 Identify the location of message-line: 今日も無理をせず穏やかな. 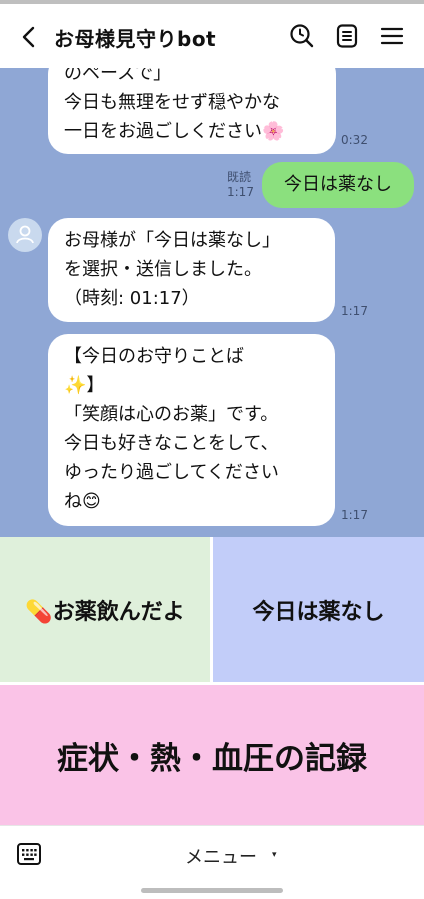
(172, 102).